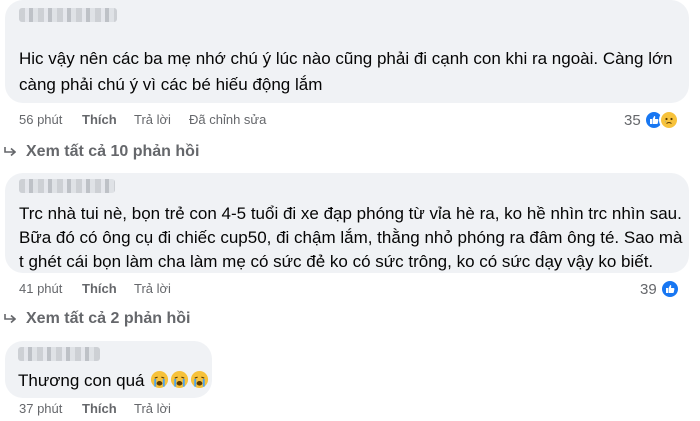  Describe the element at coordinates (81, 380) in the screenshot. I see `comment-text: Thương con quá` at that location.